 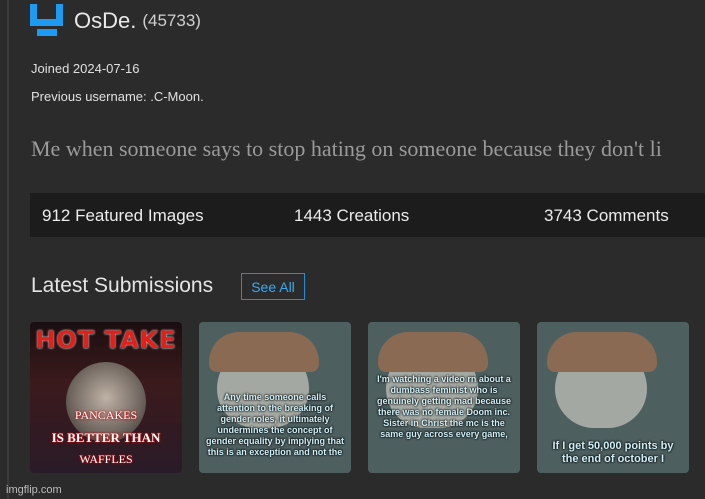 I want to click on previous-username: Previous username: .C-Moon., so click(x=117, y=96).